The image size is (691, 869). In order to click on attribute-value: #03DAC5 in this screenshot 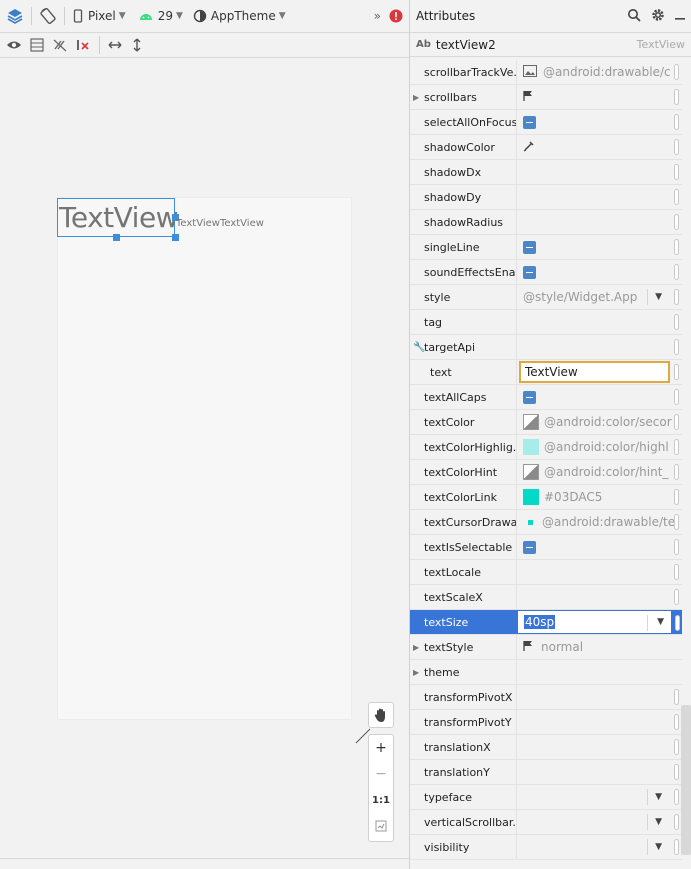, I will do `click(599, 497)`.